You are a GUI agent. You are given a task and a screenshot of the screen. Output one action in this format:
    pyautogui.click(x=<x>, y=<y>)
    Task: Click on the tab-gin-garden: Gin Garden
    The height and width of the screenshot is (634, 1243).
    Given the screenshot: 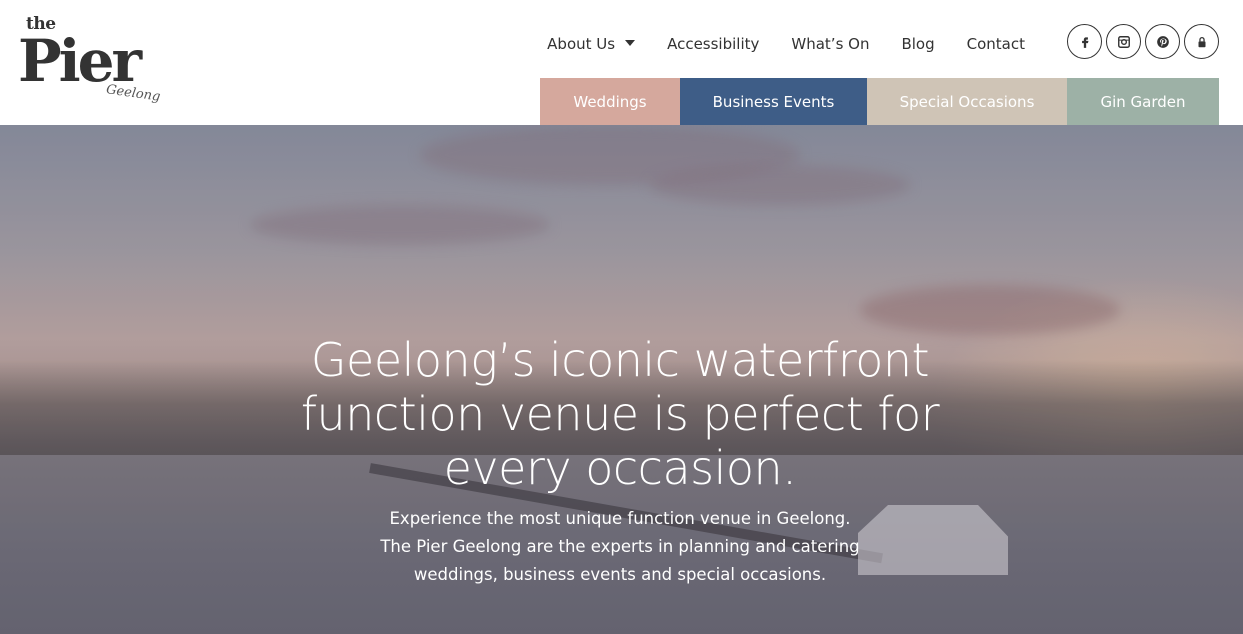 What is the action you would take?
    pyautogui.click(x=1143, y=101)
    